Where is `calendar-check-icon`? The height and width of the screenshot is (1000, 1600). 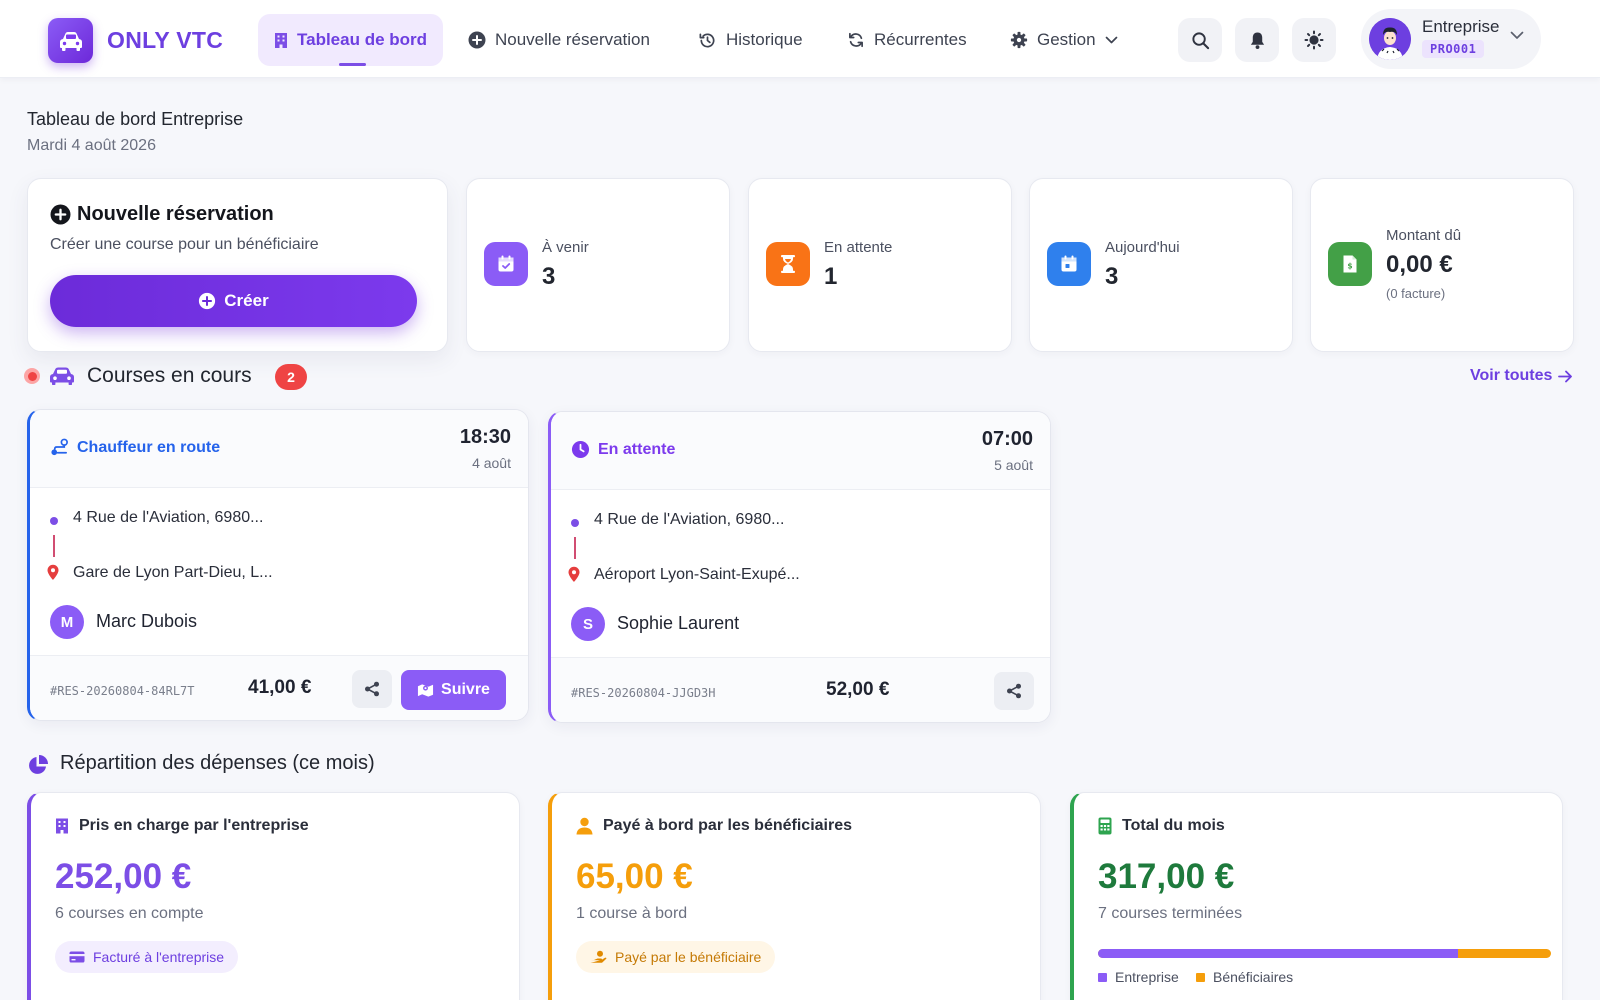 calendar-check-icon is located at coordinates (506, 264).